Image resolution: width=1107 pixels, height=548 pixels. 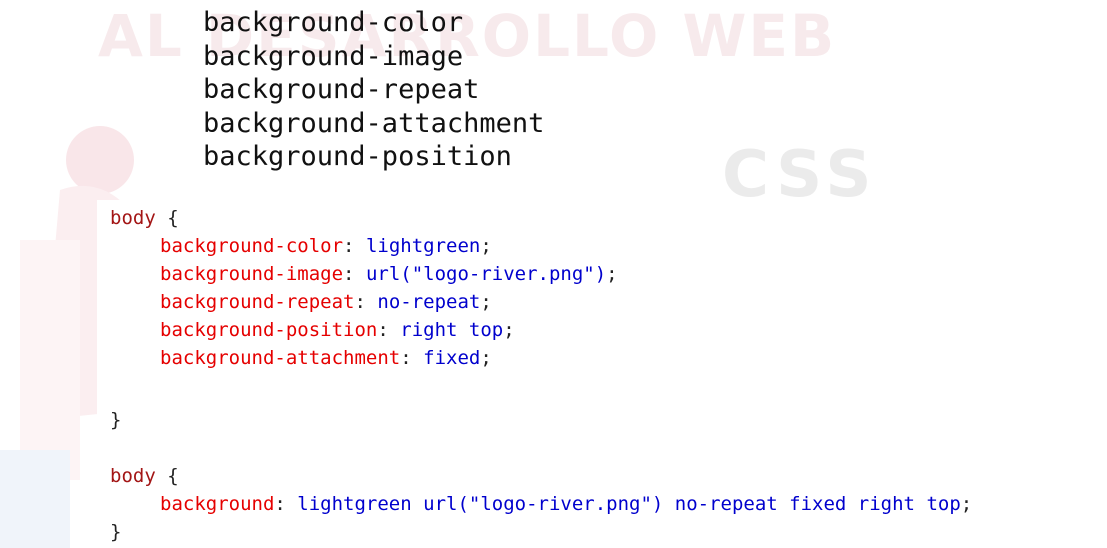 What do you see at coordinates (452, 358) in the screenshot?
I see `declaration-value: fixed` at bounding box center [452, 358].